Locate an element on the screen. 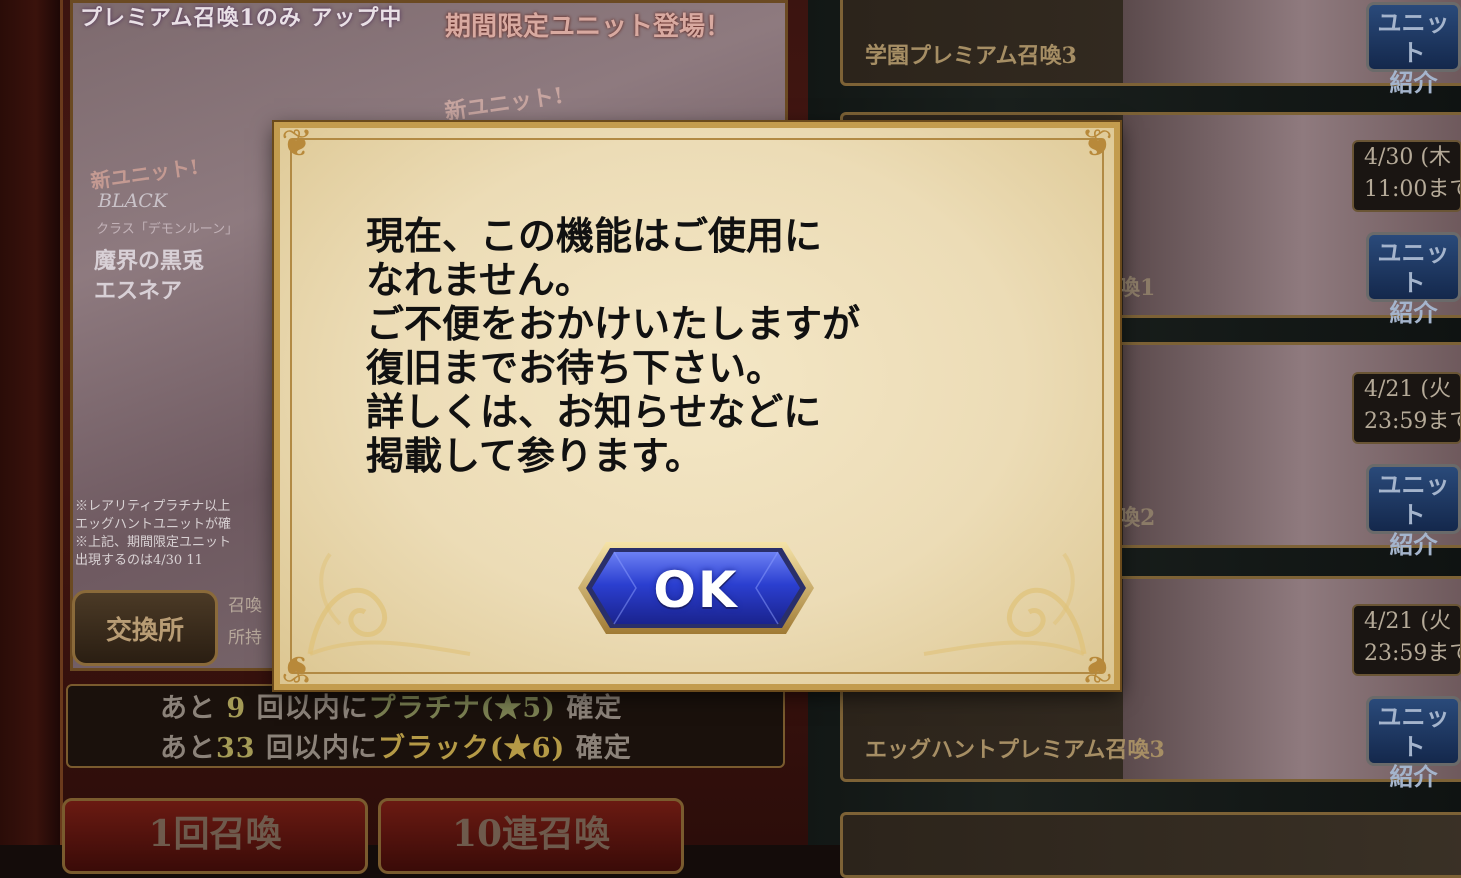 This screenshot has width=1461, height=878. class-label: クラス「デモンルーン」 is located at coordinates (167, 229).